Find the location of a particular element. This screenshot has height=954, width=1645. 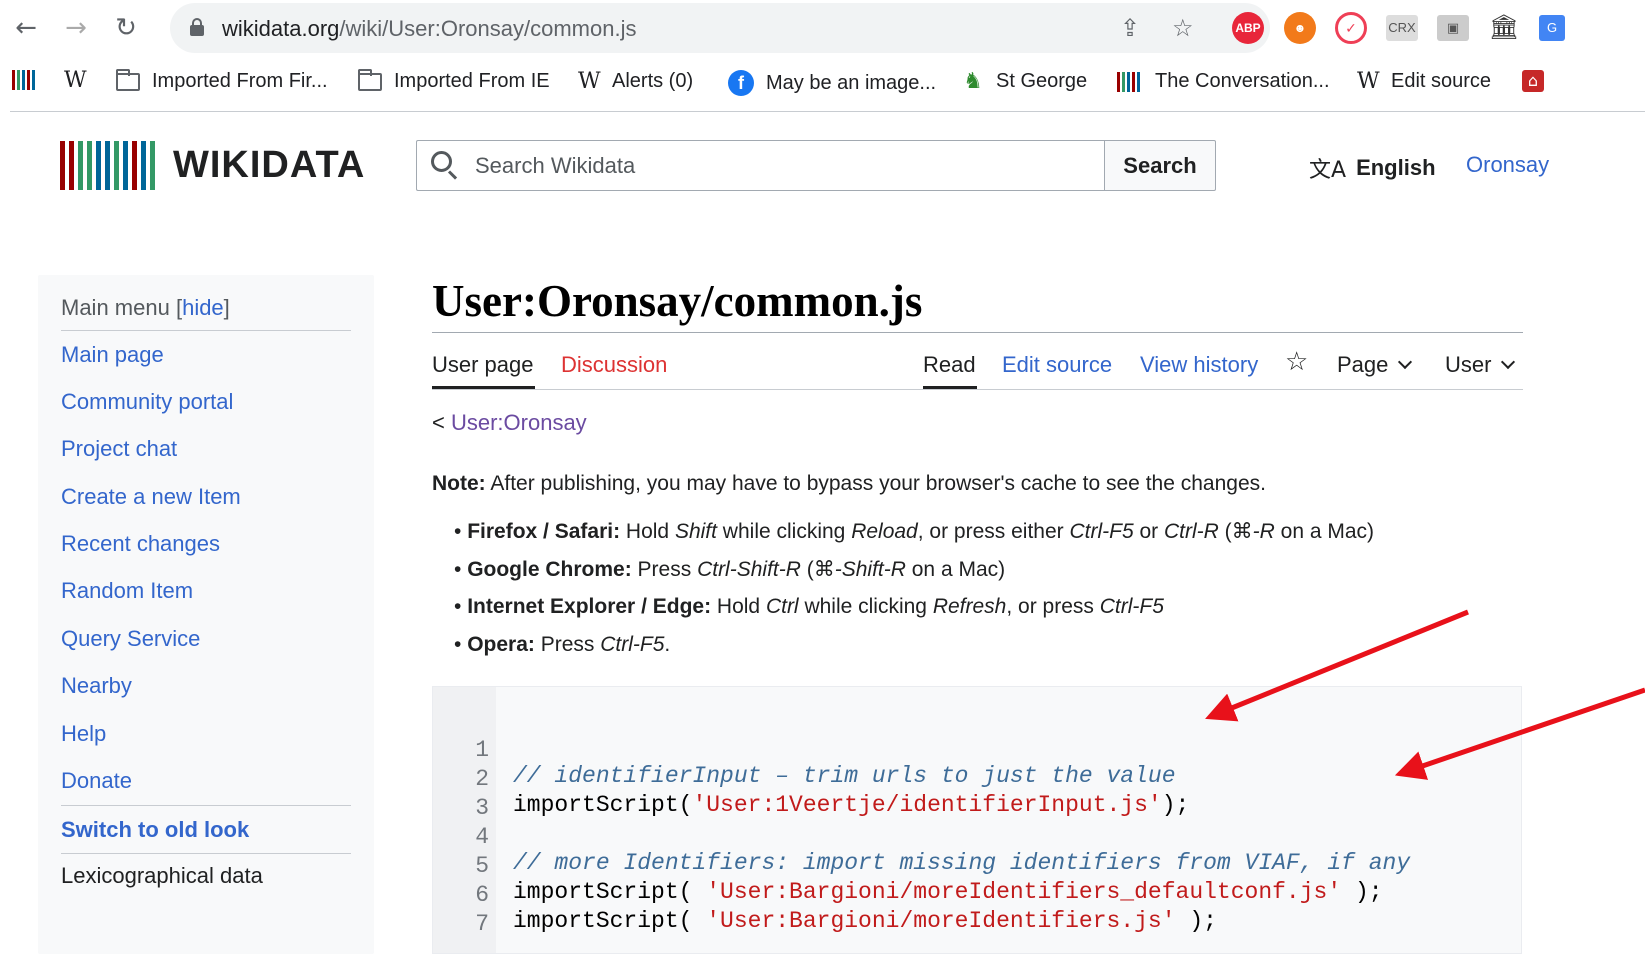

translate-extension-icon: G is located at coordinates (1552, 28).